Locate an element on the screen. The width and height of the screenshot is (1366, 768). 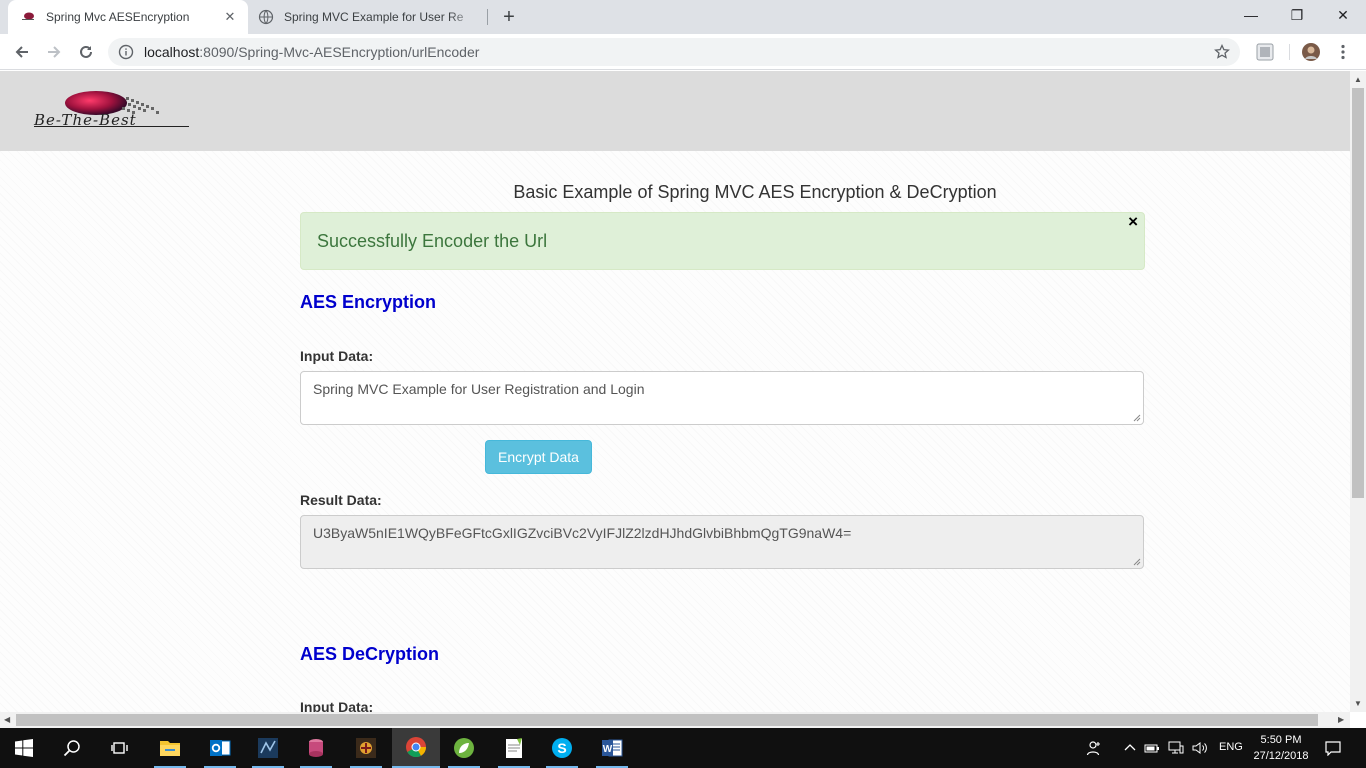
windows-logo-icon is located at coordinates (24, 748).